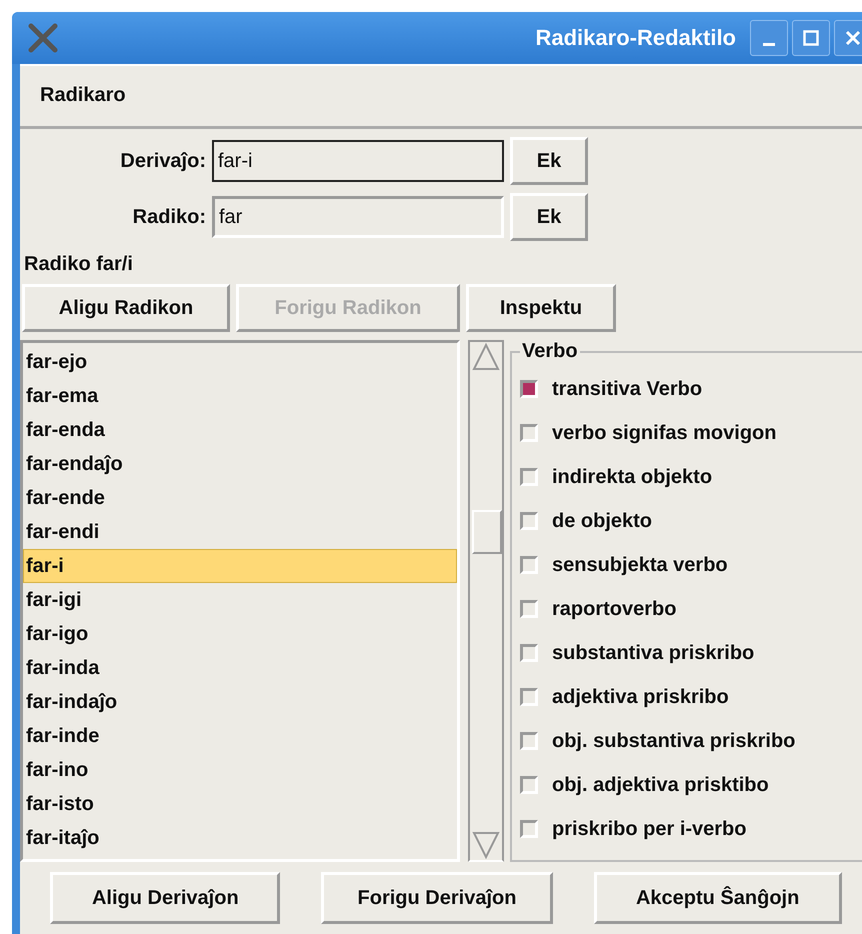 The image size is (862, 934). What do you see at coordinates (660, 785) in the screenshot?
I see `checkbox-label: obj. adjektiva prisktibo` at bounding box center [660, 785].